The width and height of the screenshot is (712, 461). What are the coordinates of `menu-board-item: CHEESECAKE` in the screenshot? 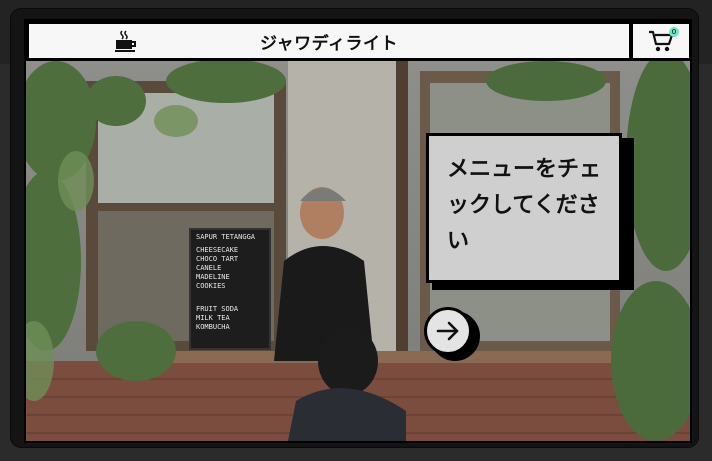 It's located at (217, 250).